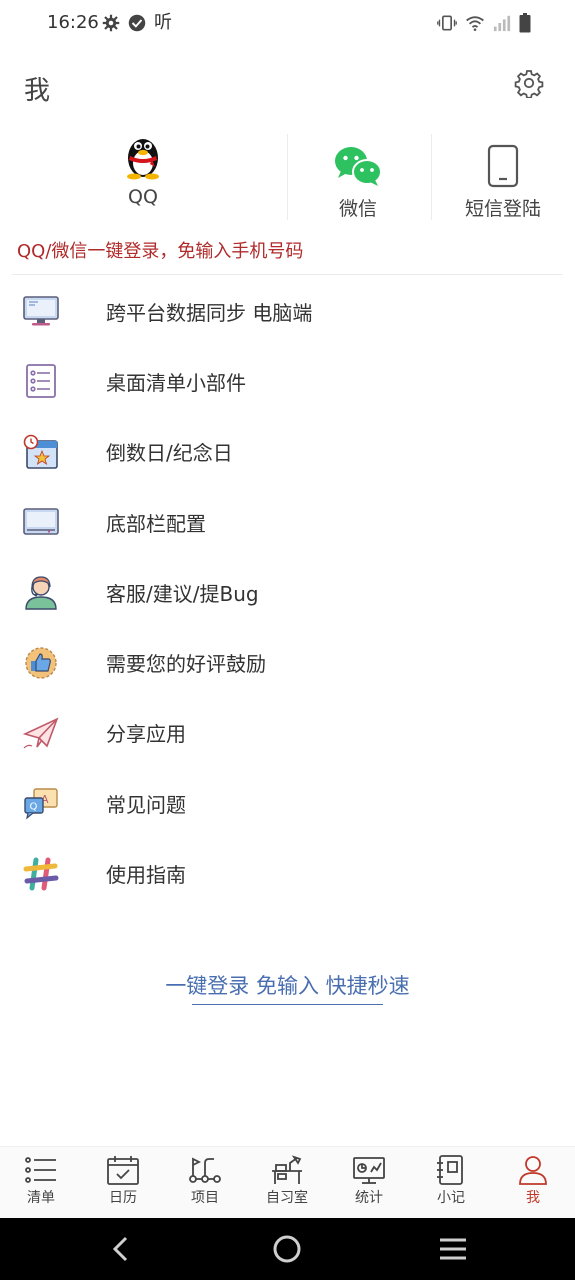 This screenshot has height=1280, width=575. I want to click on login-label: QQ, so click(143, 197).